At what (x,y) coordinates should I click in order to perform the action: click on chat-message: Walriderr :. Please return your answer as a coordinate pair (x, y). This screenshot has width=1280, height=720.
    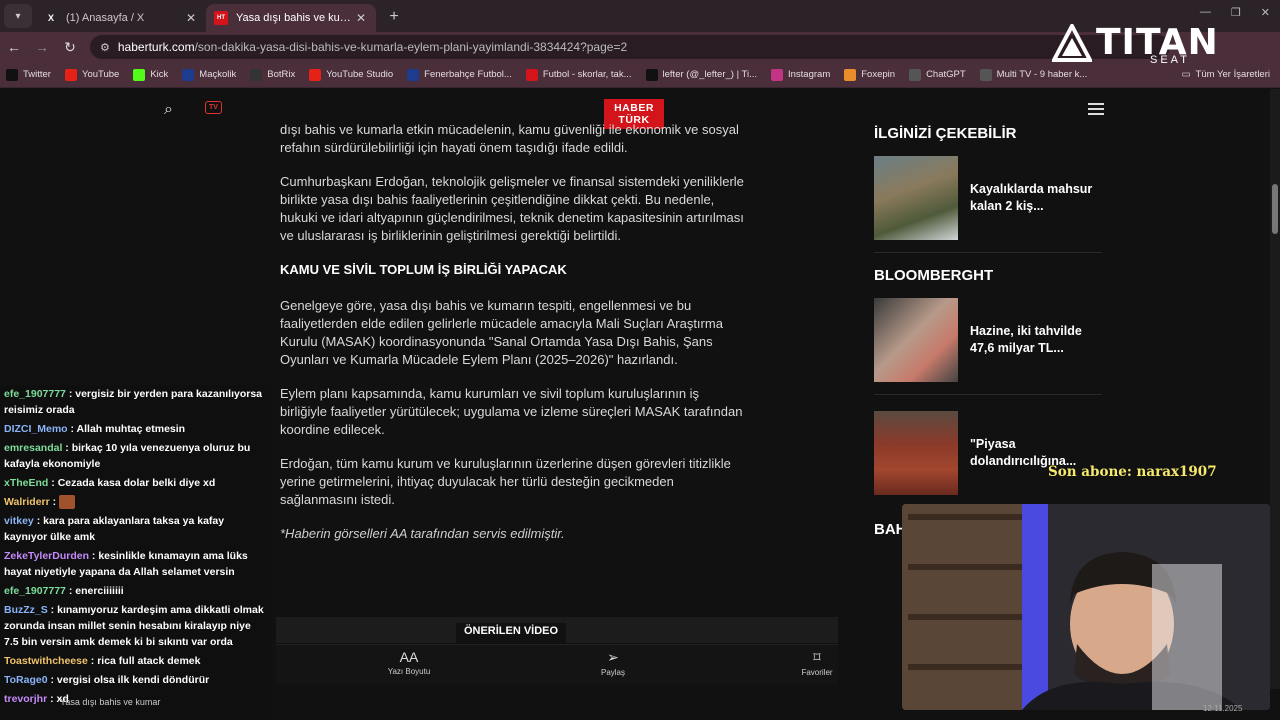
    Looking at the image, I should click on (136, 502).